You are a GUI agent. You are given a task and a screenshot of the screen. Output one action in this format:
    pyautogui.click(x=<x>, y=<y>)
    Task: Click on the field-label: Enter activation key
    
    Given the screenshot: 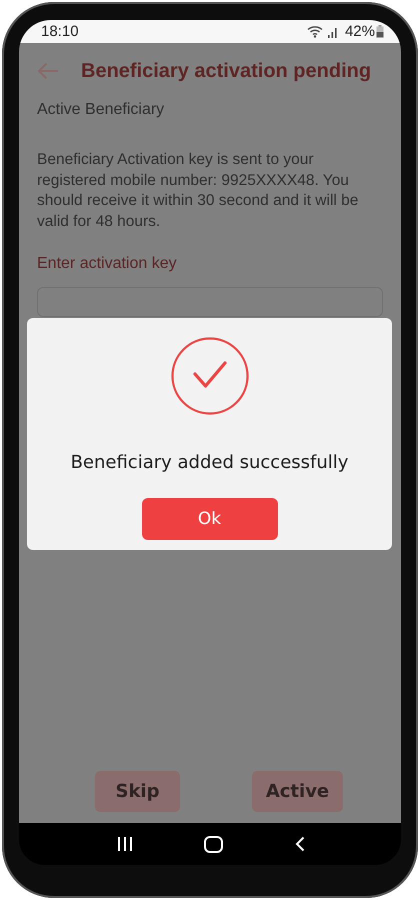 What is the action you would take?
    pyautogui.click(x=107, y=264)
    